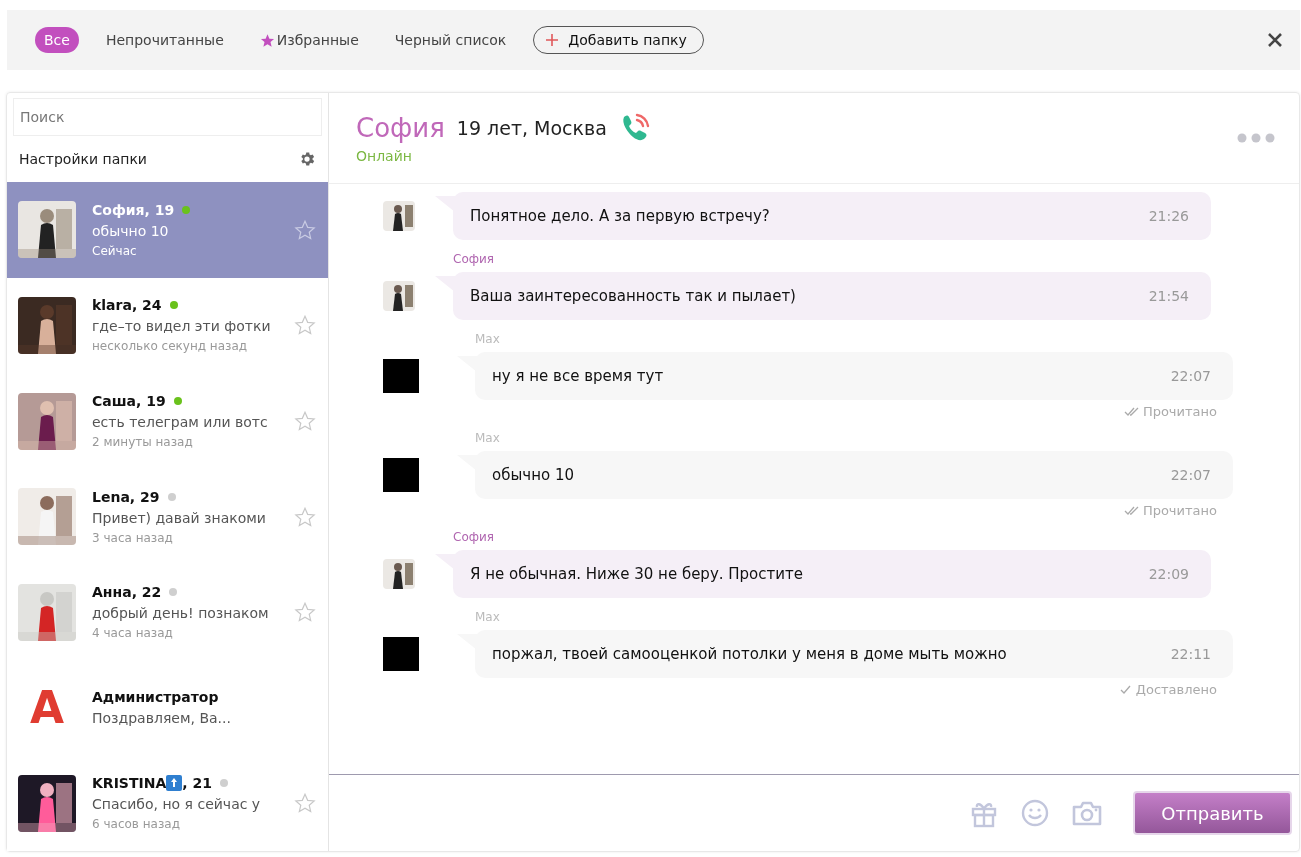 Image resolution: width=1301 pixels, height=857 pixels. Describe the element at coordinates (749, 654) in the screenshot. I see `message-text: поржал, твоей самооценкой потолки у меня в доме мыть можно` at that location.